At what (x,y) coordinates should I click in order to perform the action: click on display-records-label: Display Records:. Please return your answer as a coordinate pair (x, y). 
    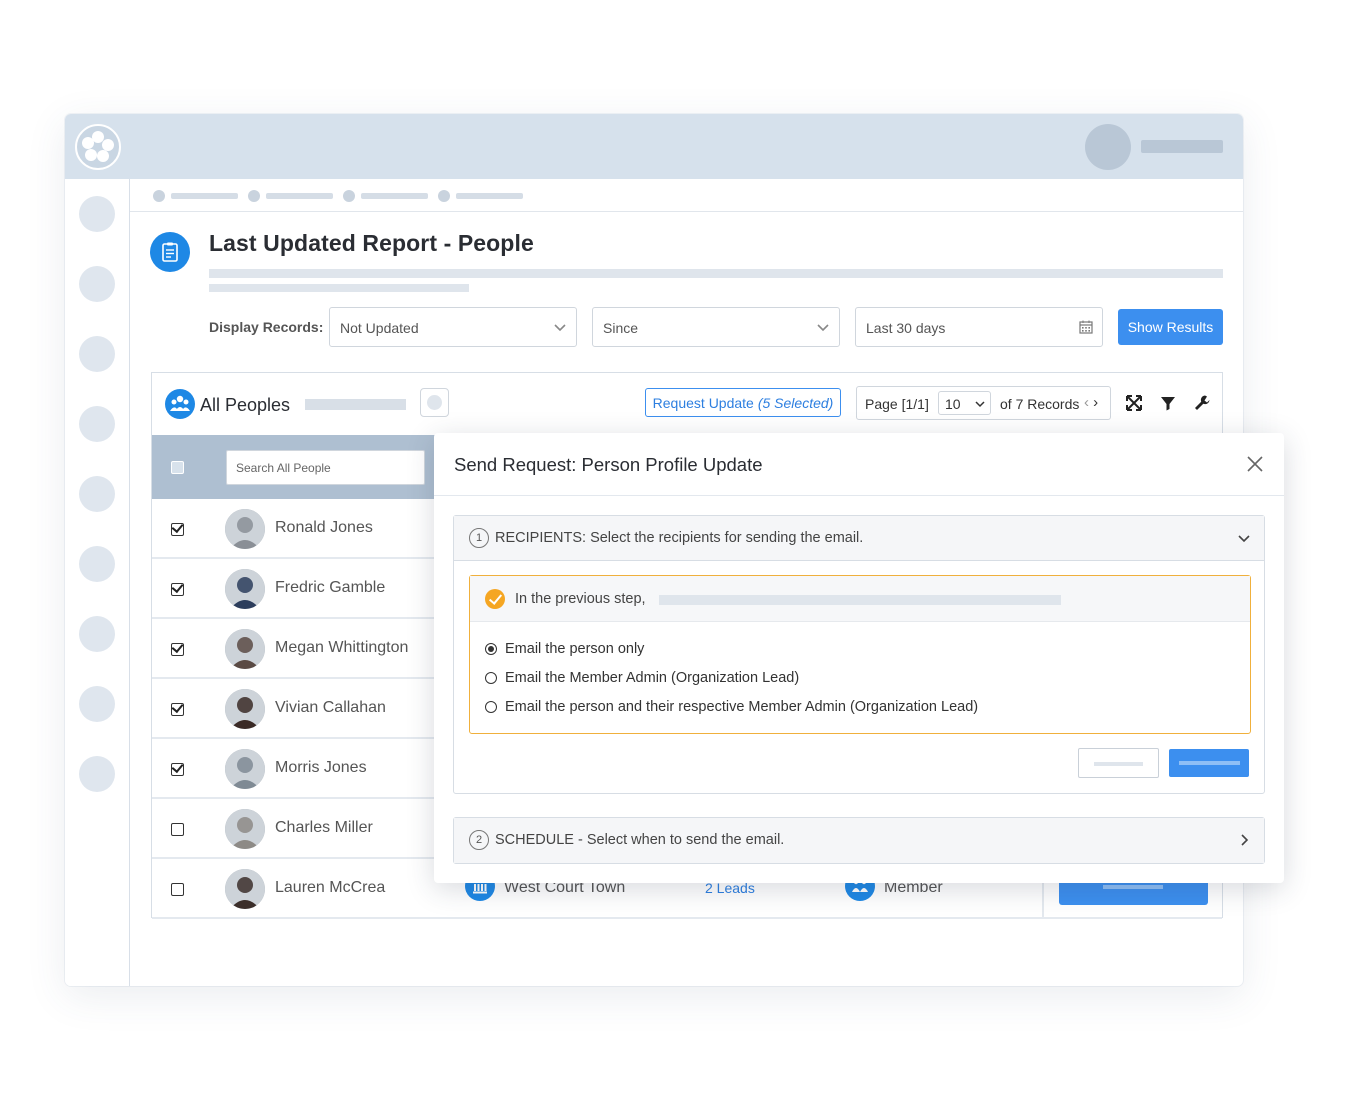
    Looking at the image, I should click on (266, 327).